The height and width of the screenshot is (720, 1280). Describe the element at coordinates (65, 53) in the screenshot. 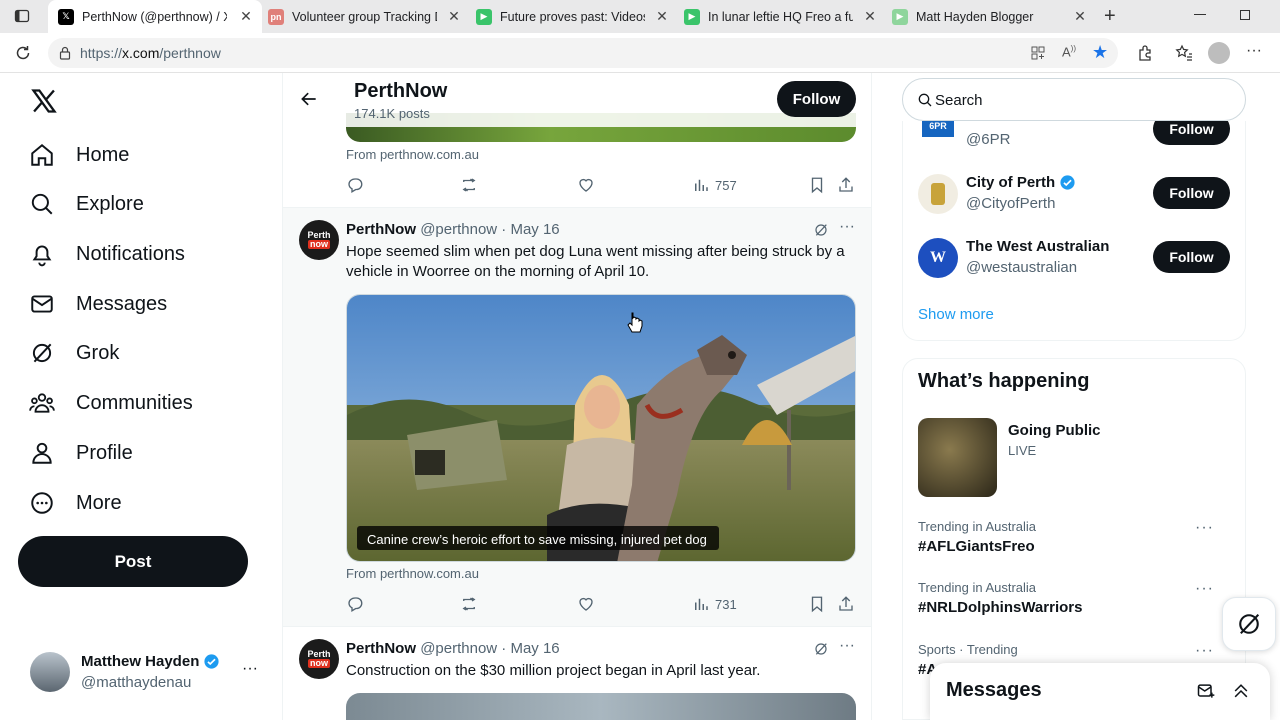

I see `lock-icon` at that location.